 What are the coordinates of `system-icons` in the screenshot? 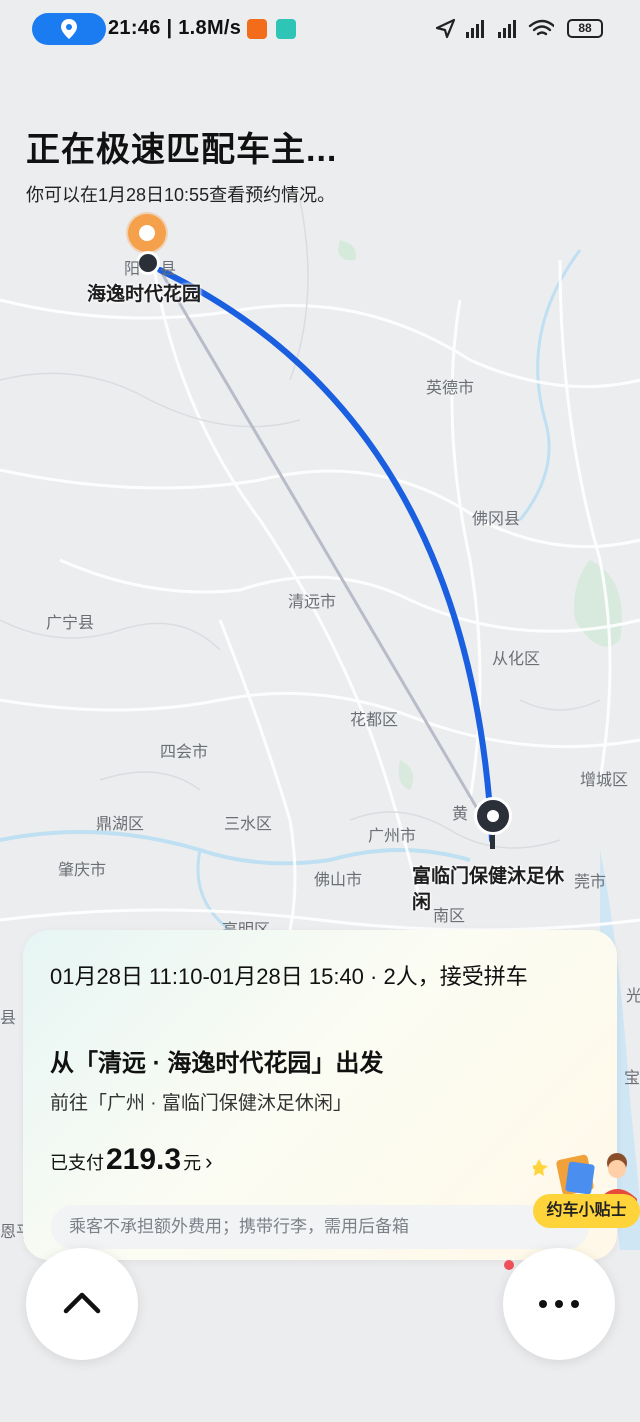 It's located at (494, 28).